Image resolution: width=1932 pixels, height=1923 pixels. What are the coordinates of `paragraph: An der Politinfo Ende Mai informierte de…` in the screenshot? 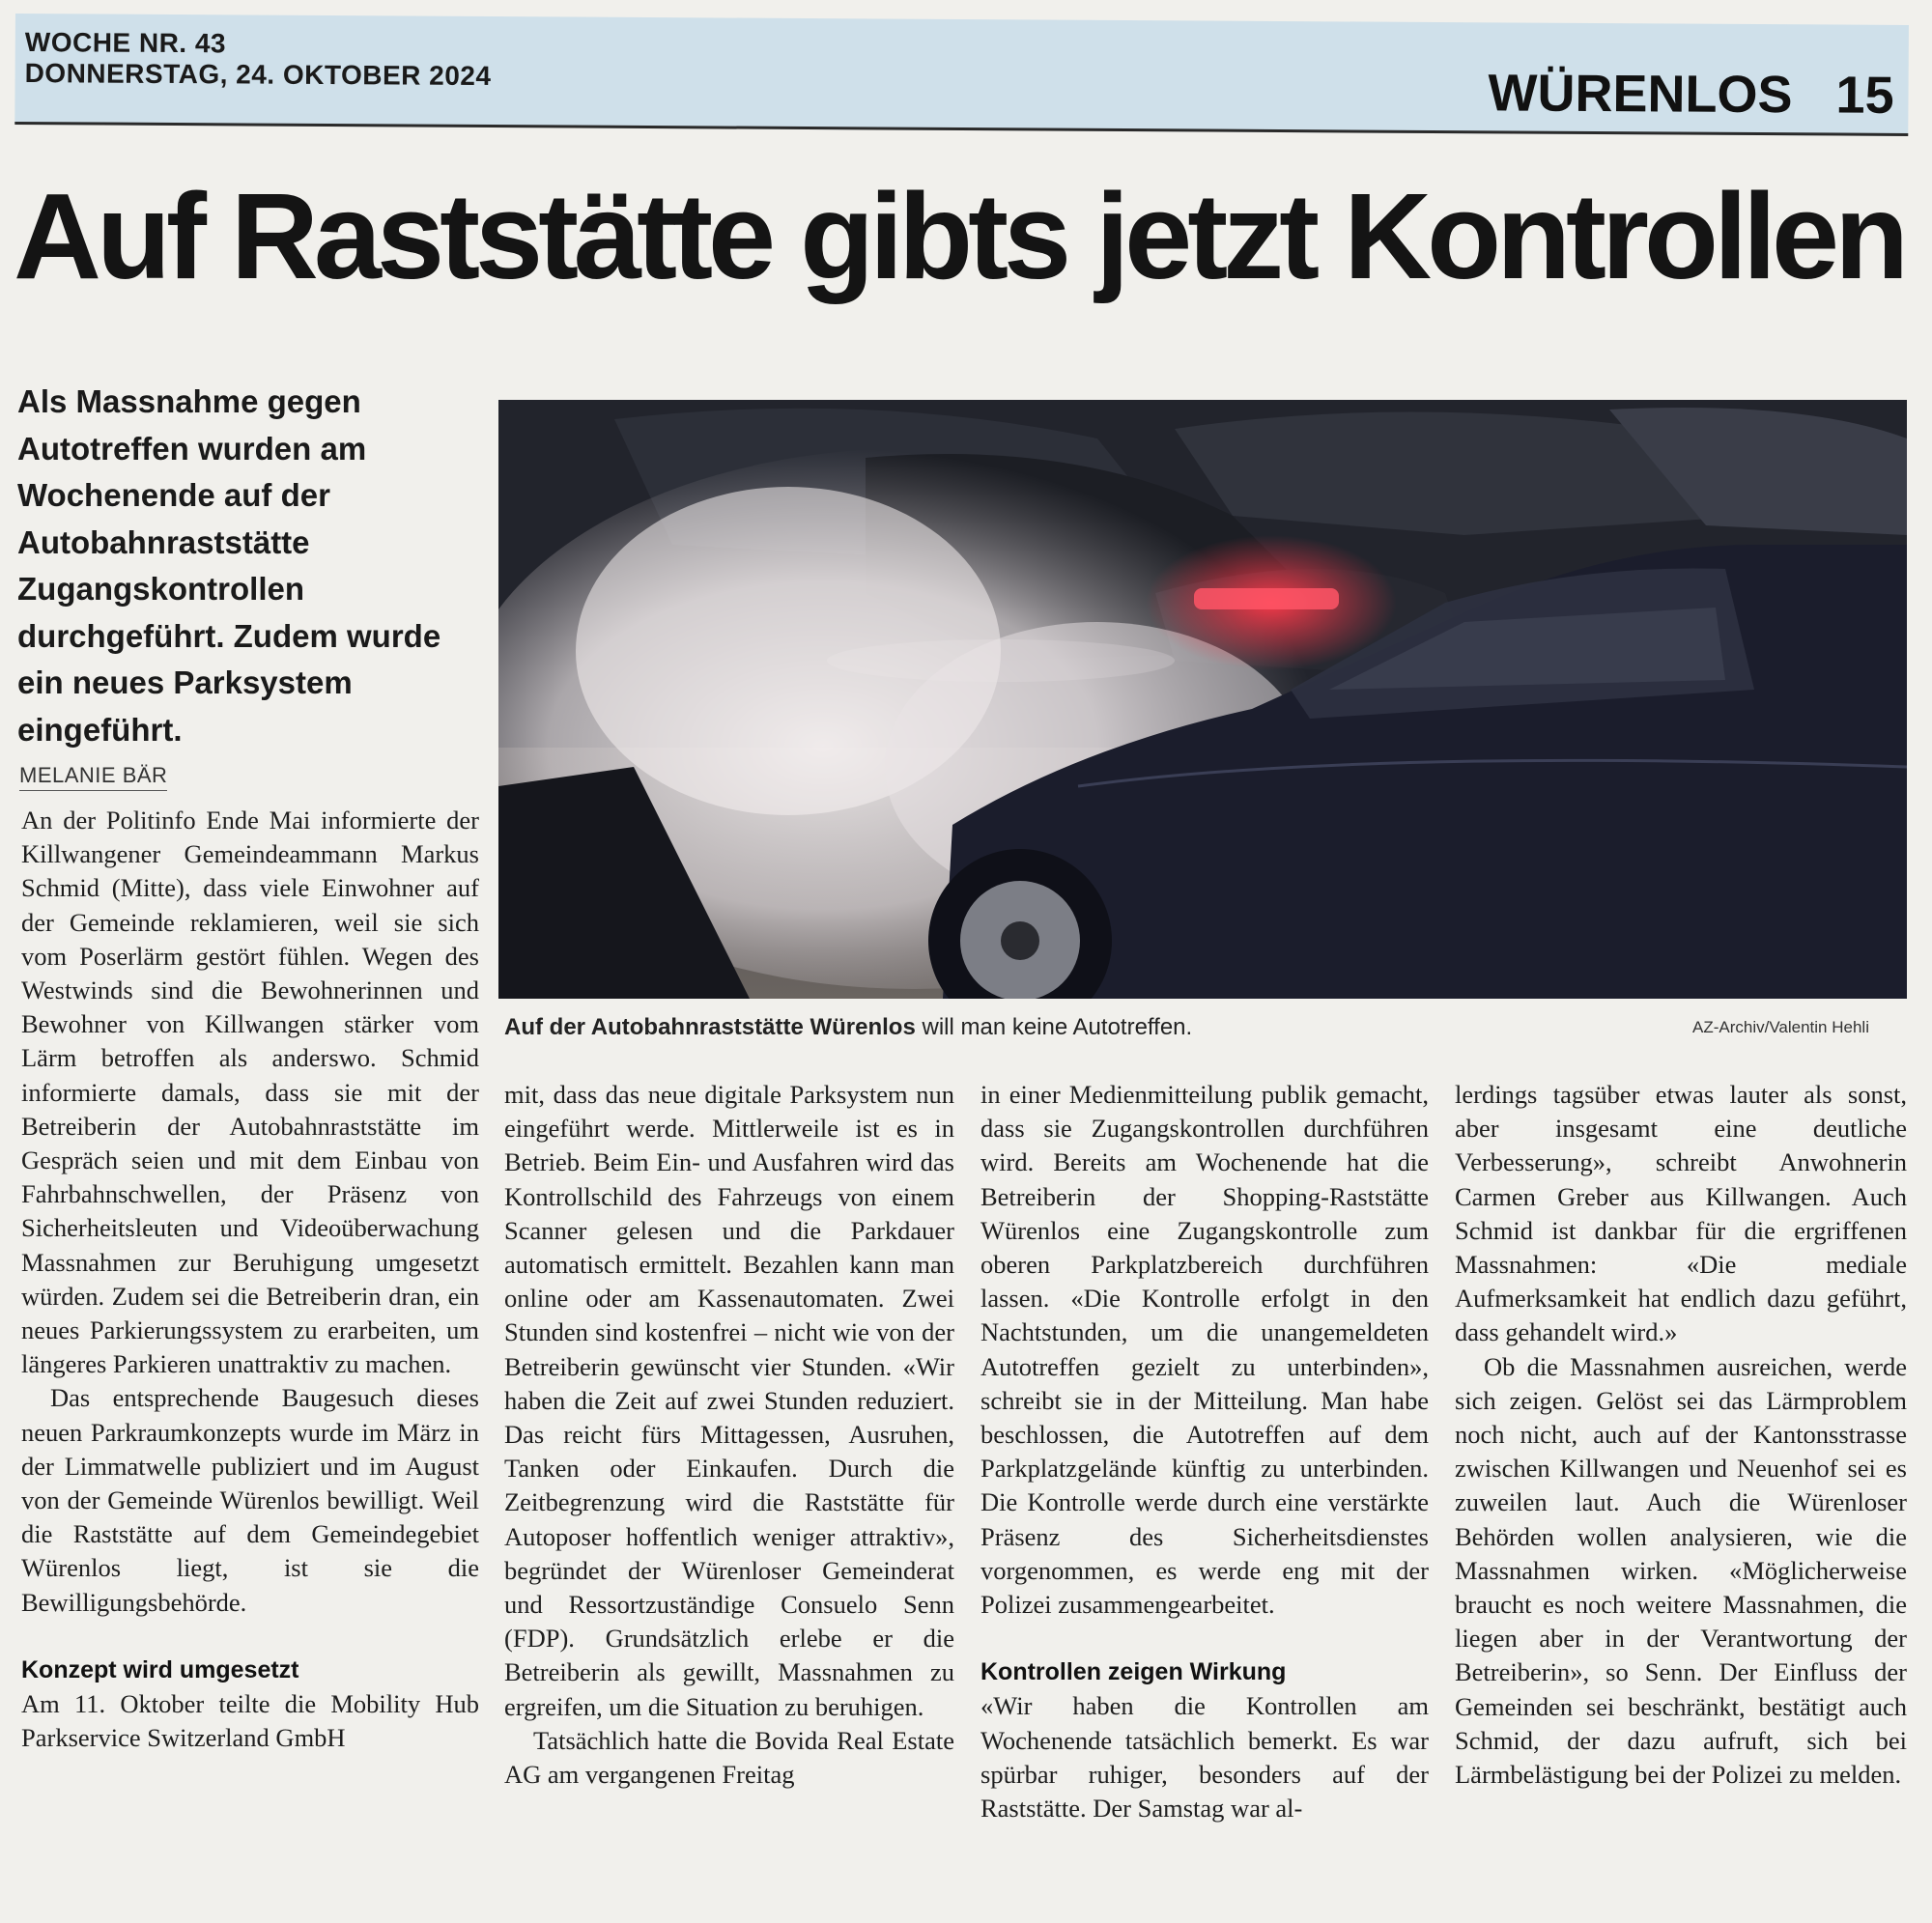 It's located at (250, 1092).